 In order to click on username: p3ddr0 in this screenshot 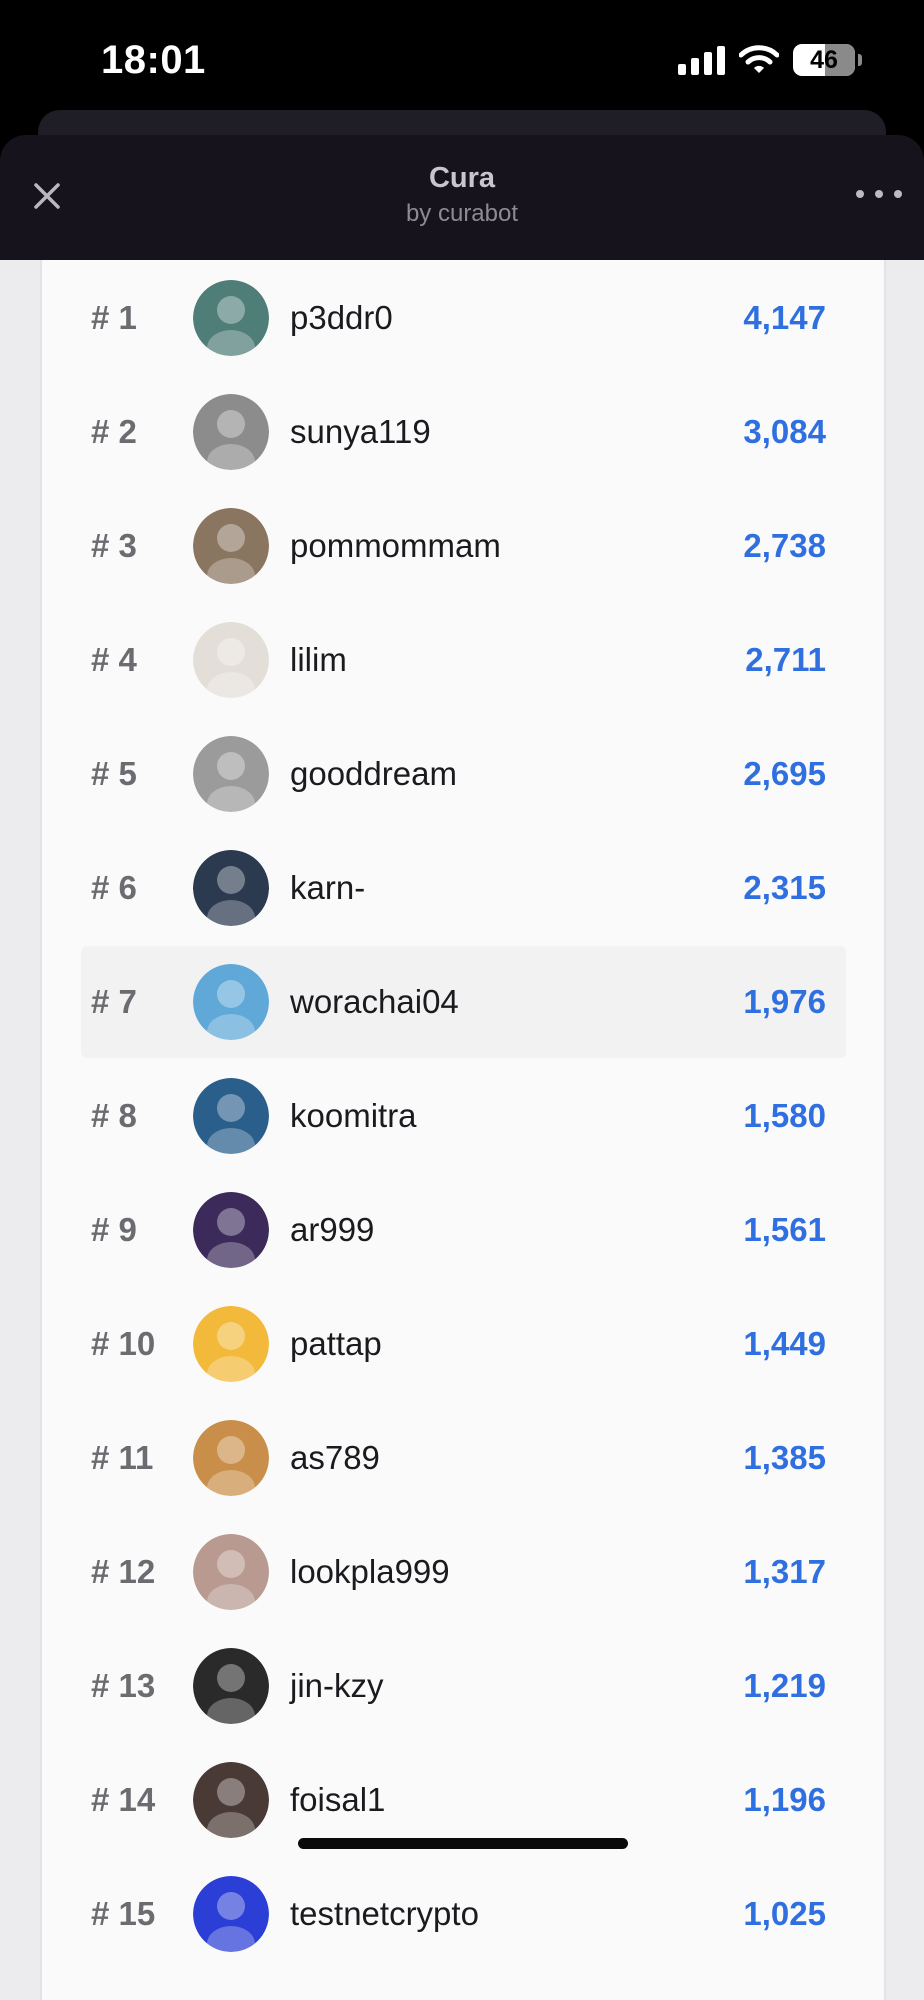, I will do `click(341, 318)`.